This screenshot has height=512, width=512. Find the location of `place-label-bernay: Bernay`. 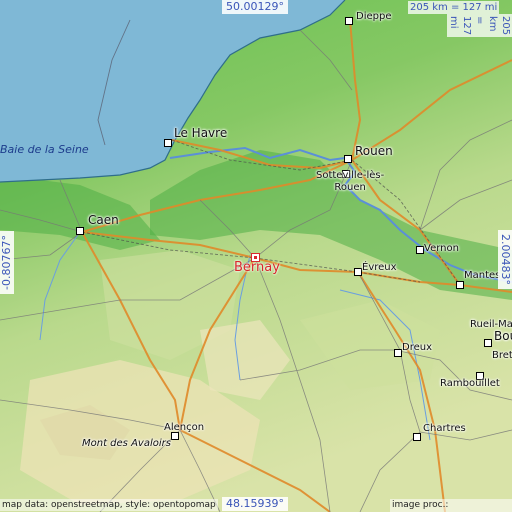

place-label-bernay: Bernay is located at coordinates (257, 267).